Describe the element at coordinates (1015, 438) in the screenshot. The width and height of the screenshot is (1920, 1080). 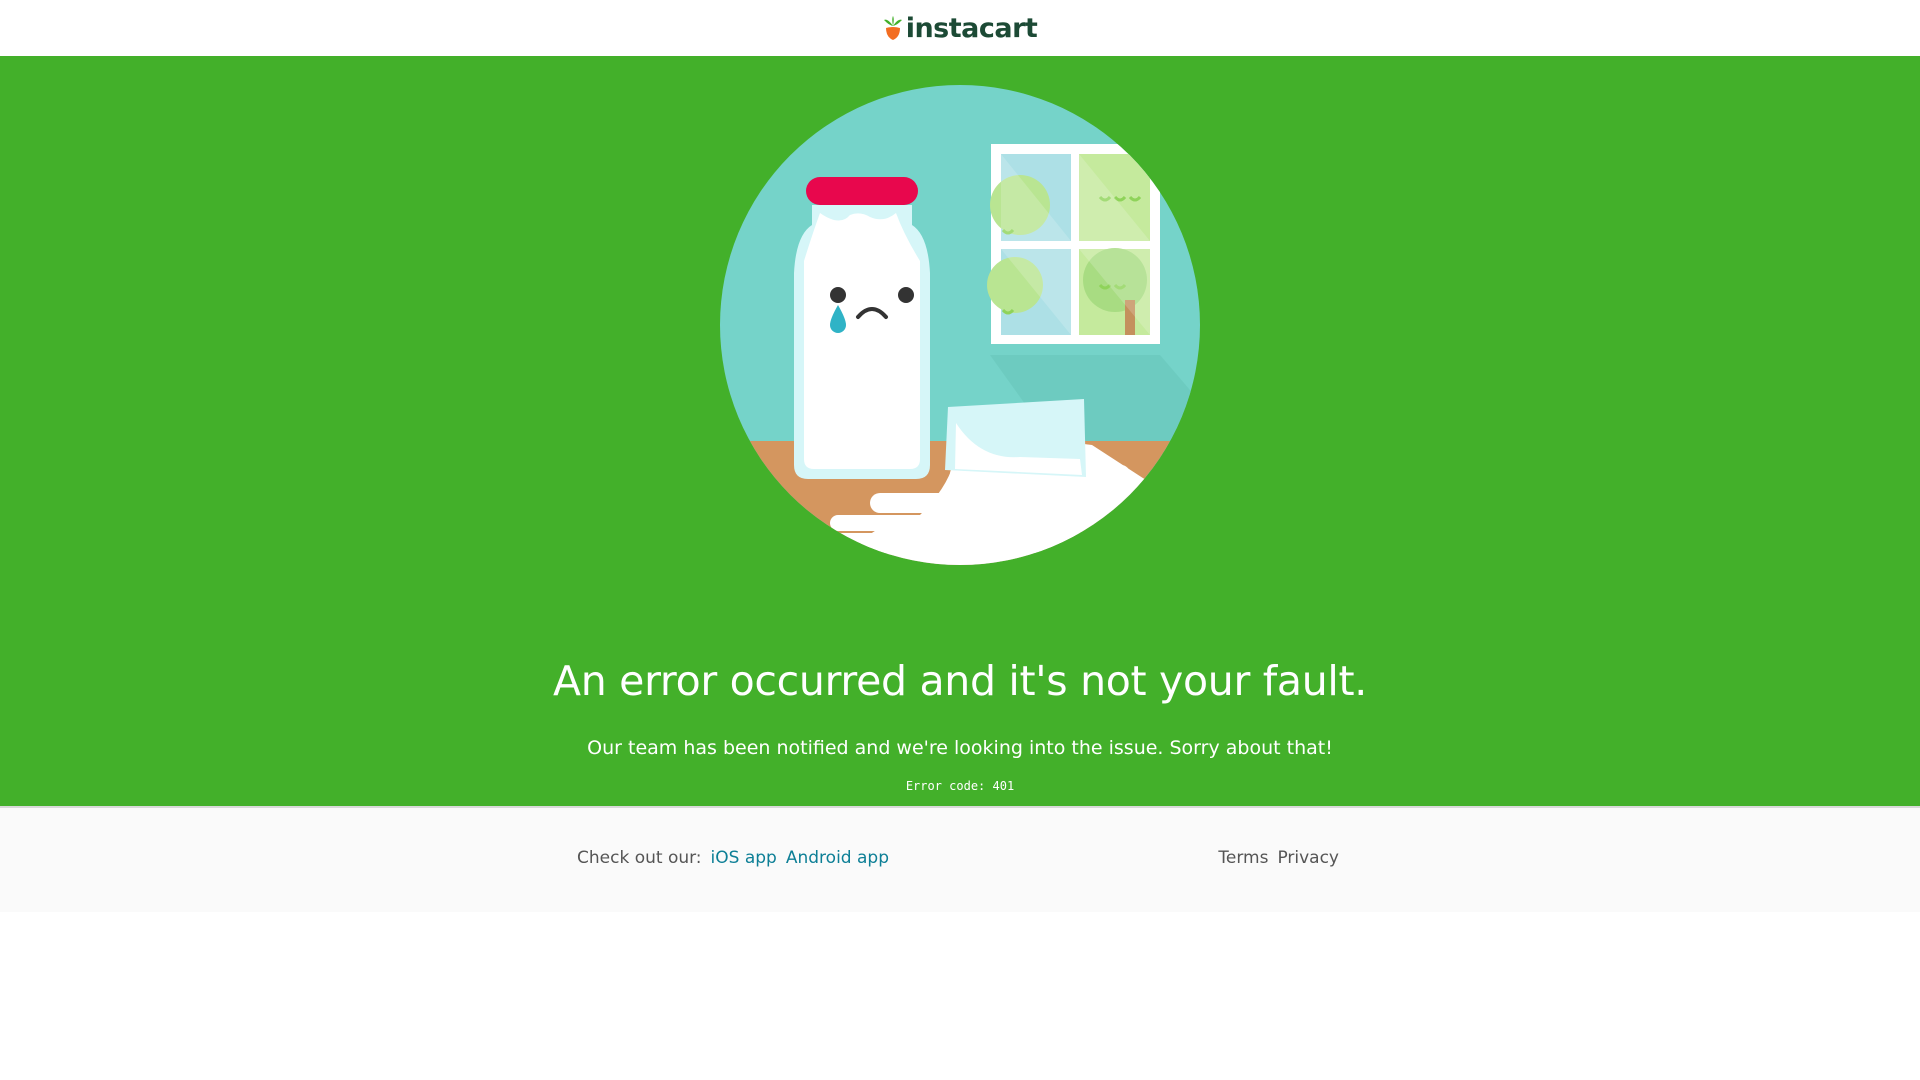
I see `tipped-glass` at that location.